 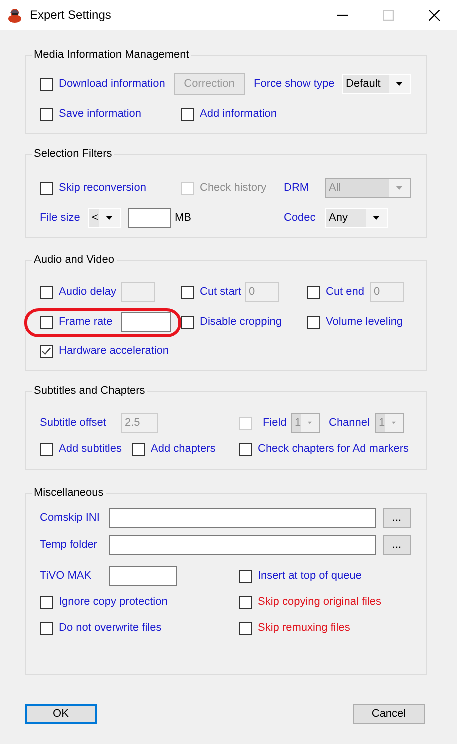 I want to click on checkbox-label: Save information, so click(x=100, y=114).